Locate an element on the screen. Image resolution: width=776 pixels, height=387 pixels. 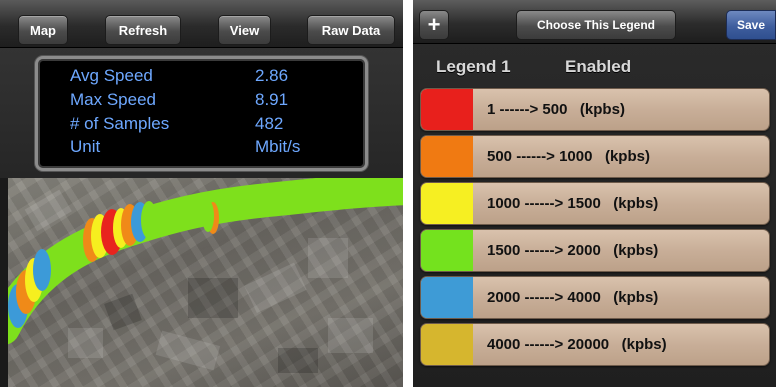
max-speed-row: Max Speed 8.91 is located at coordinates (215, 101).